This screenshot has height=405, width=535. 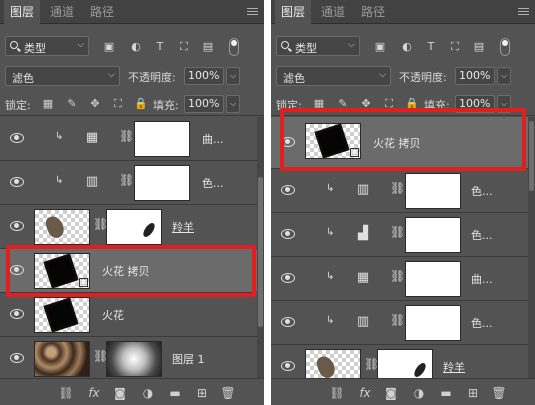 What do you see at coordinates (141, 104) in the screenshot?
I see `lock-all-icon: 🔒` at bounding box center [141, 104].